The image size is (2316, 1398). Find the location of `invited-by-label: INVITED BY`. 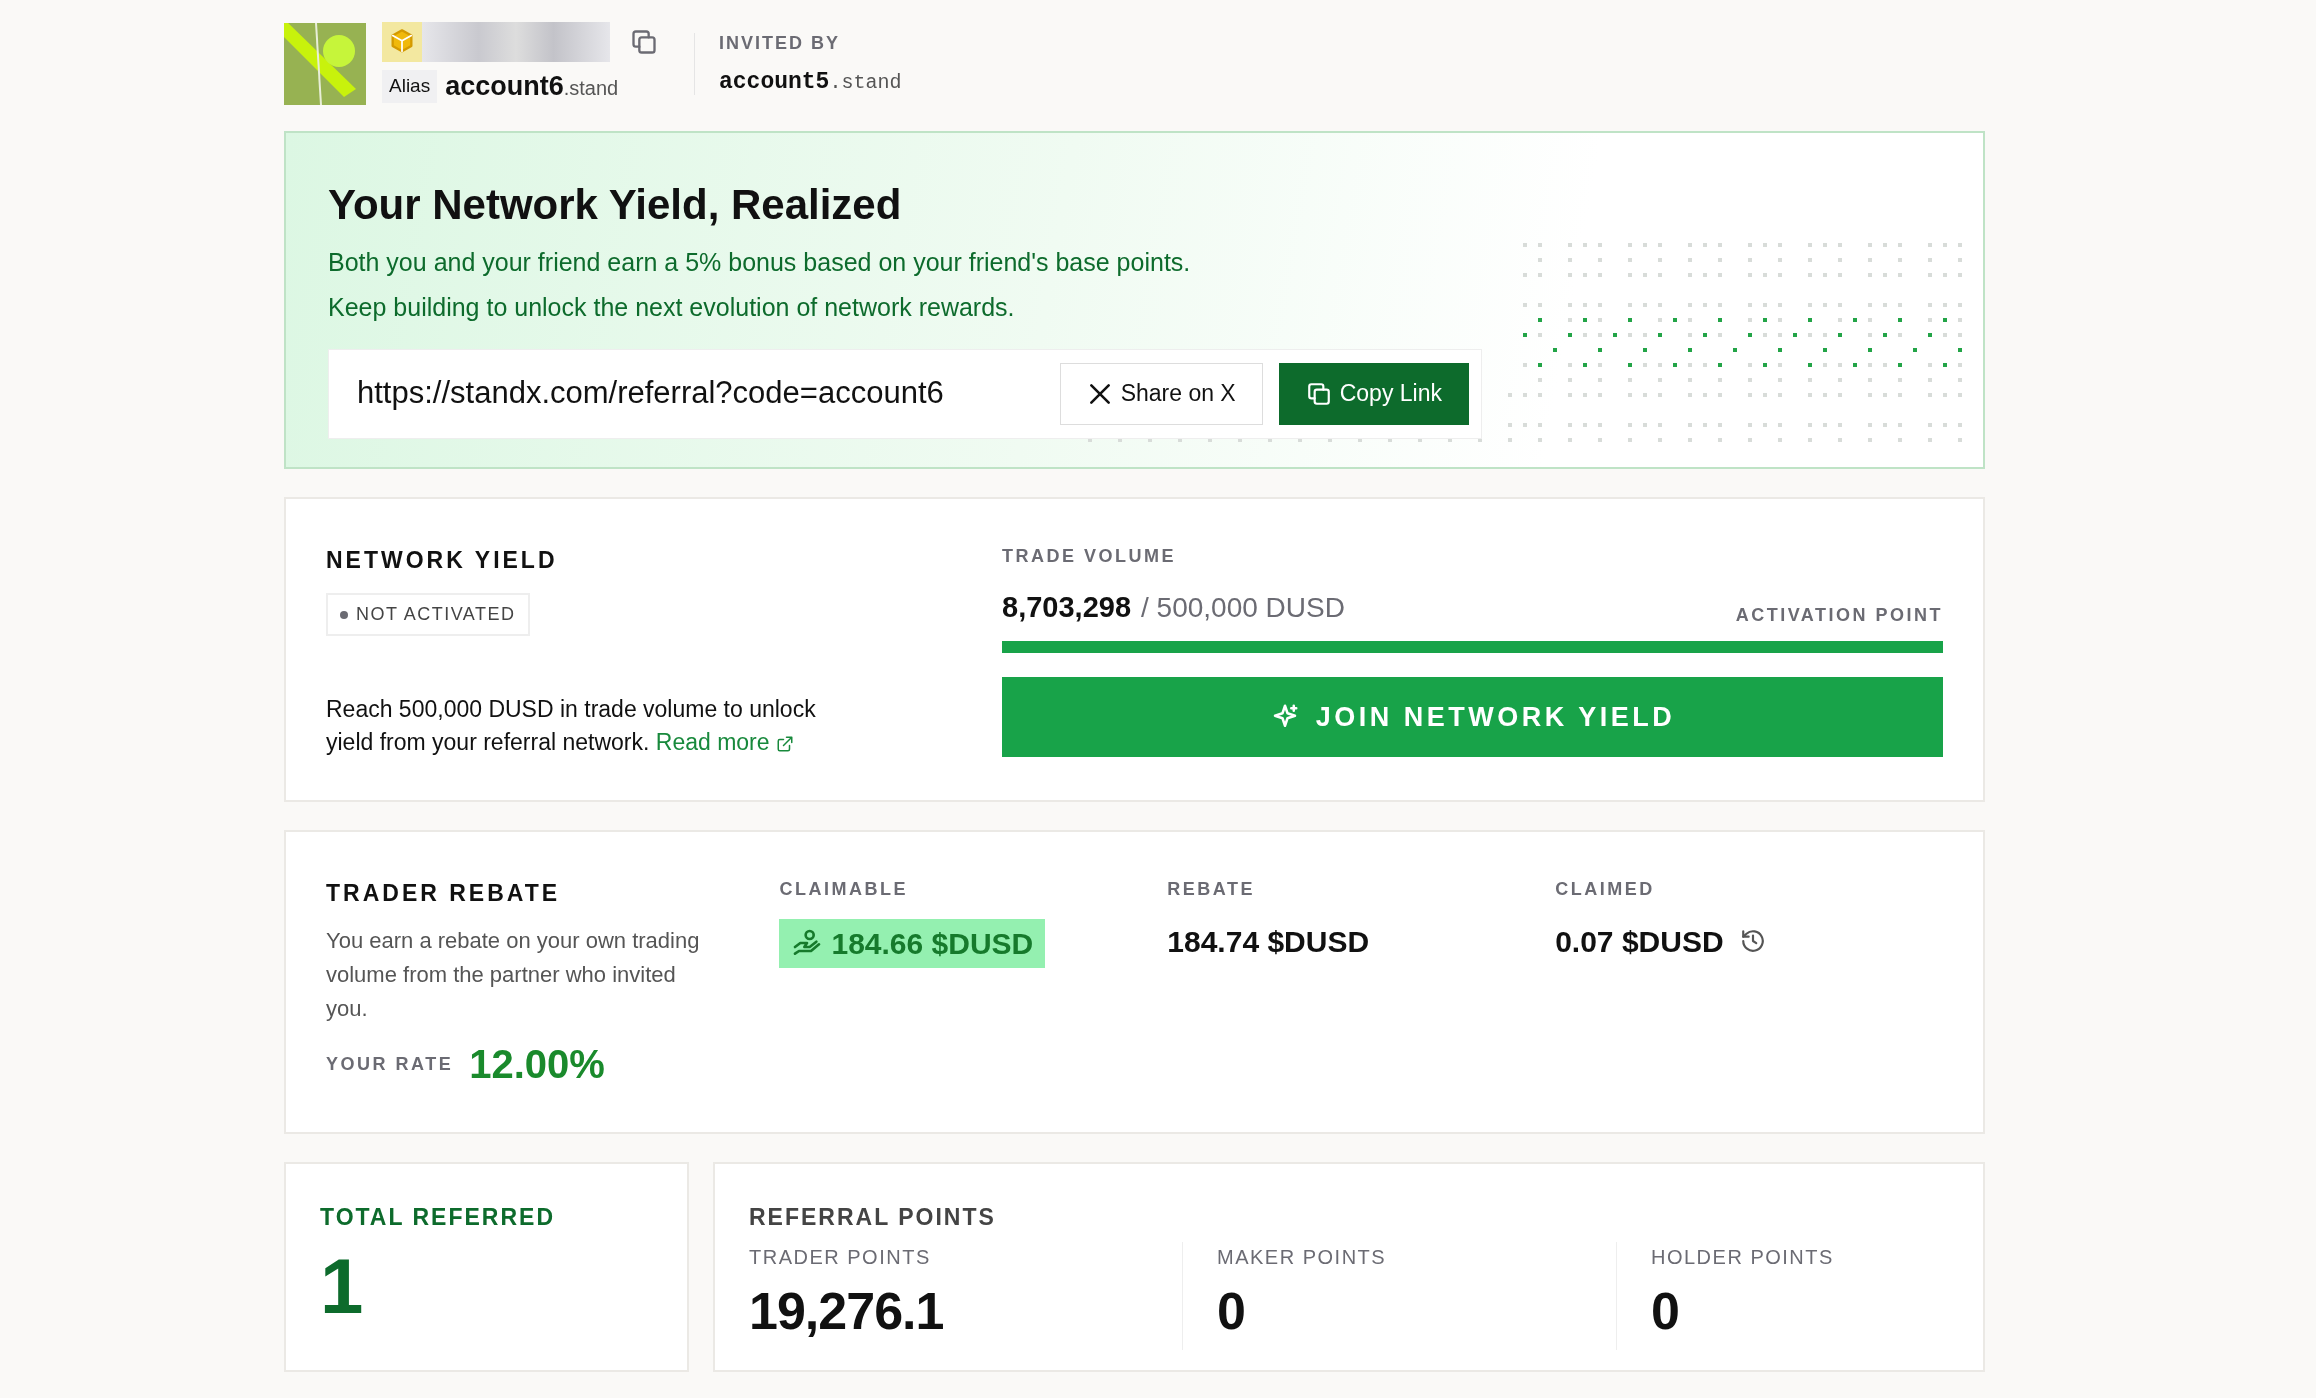

invited-by-label: INVITED BY is located at coordinates (780, 43).